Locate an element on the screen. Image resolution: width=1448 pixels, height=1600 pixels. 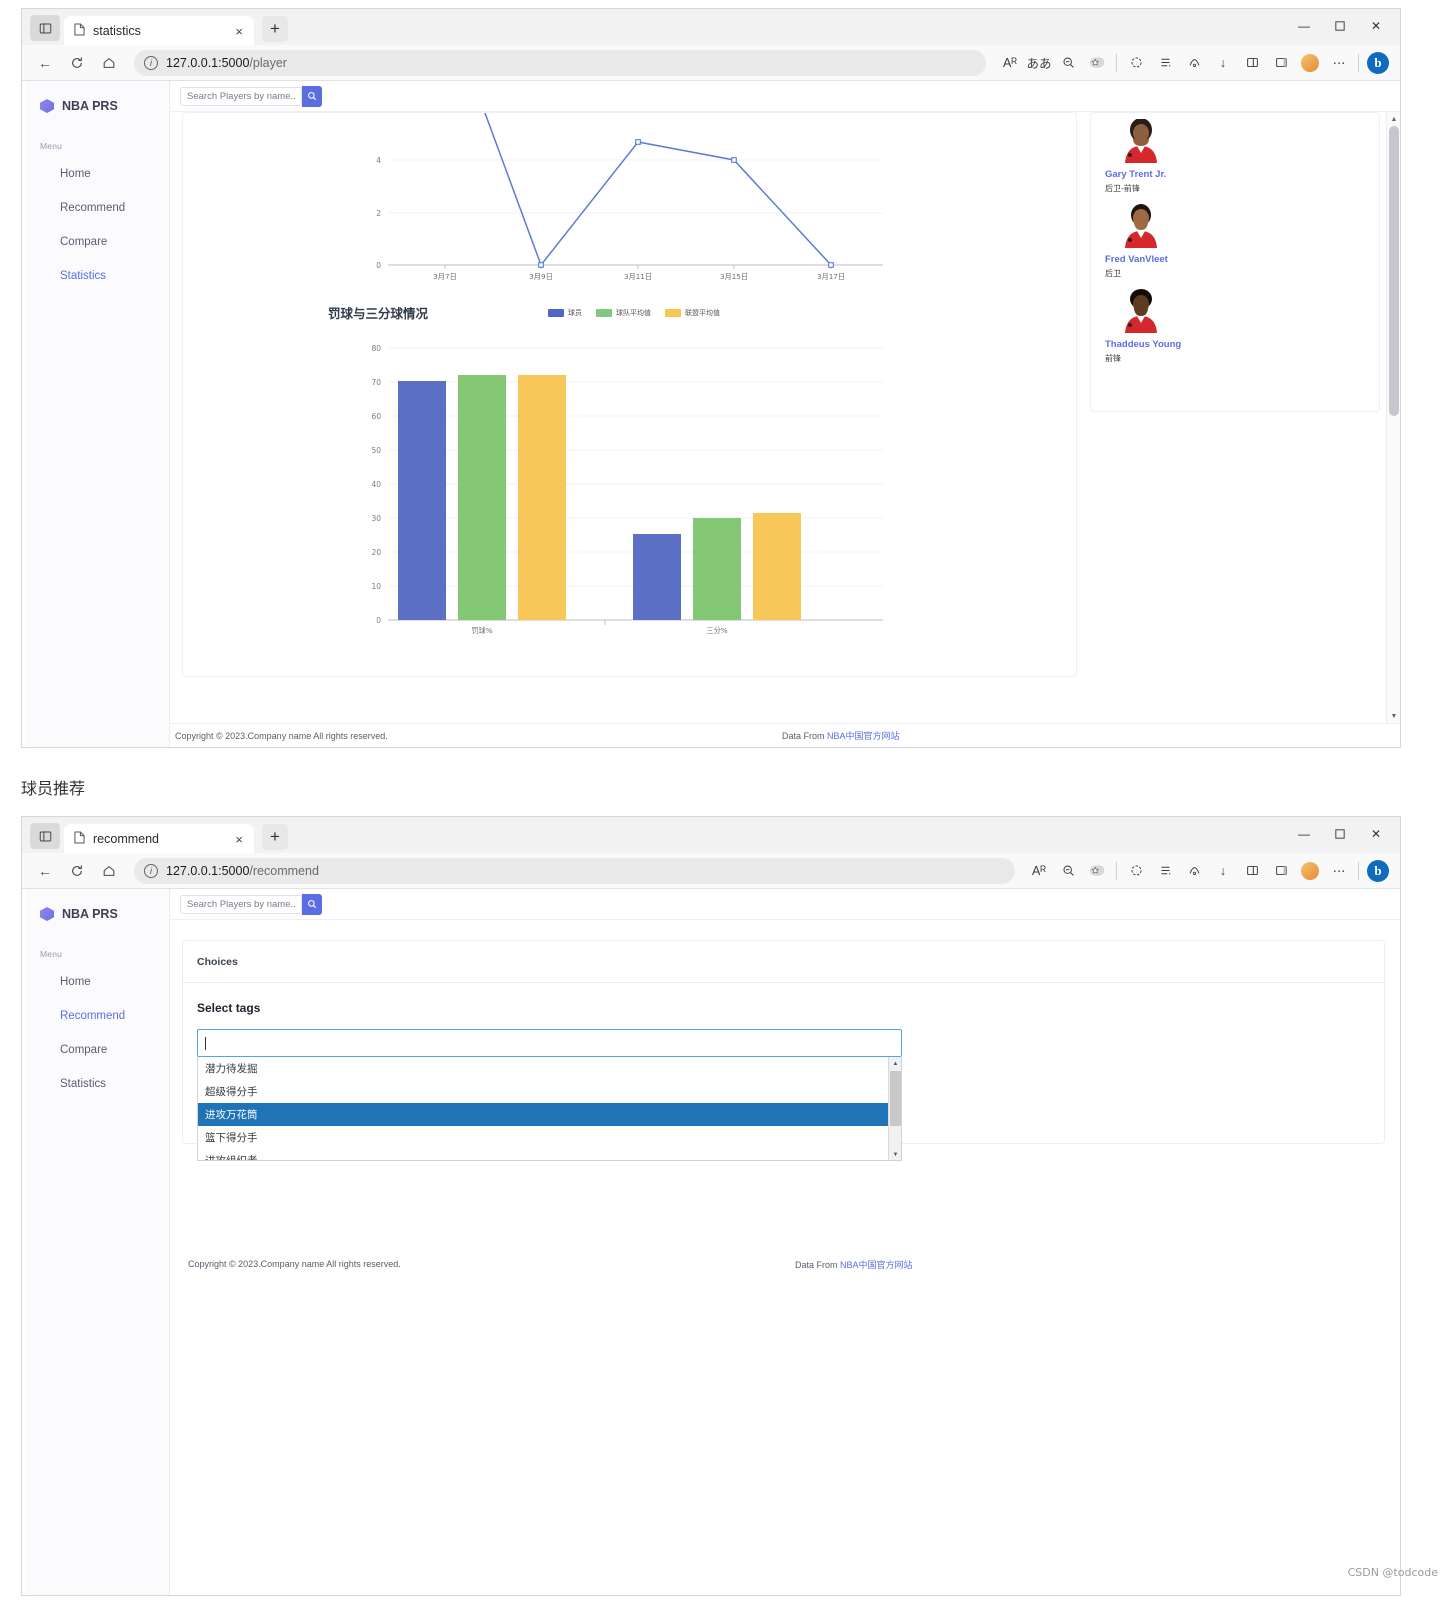
player-name: Thaddeus Young is located at coordinates (1235, 344).